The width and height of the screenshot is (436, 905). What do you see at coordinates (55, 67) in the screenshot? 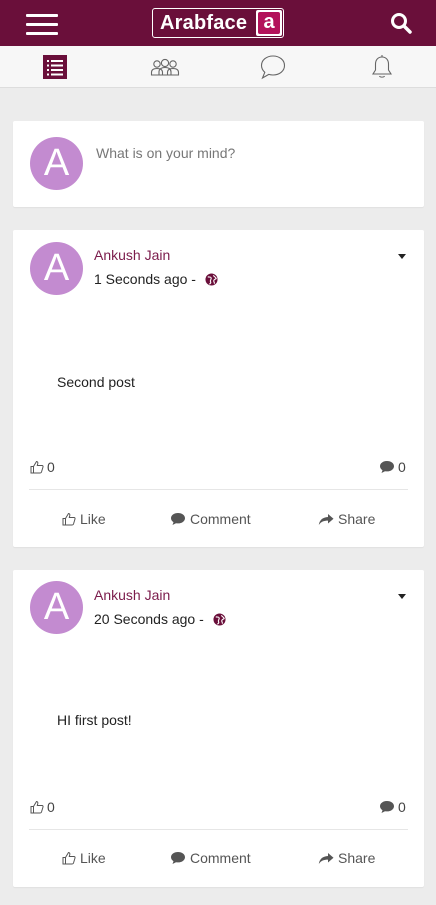
I see `list-icon` at bounding box center [55, 67].